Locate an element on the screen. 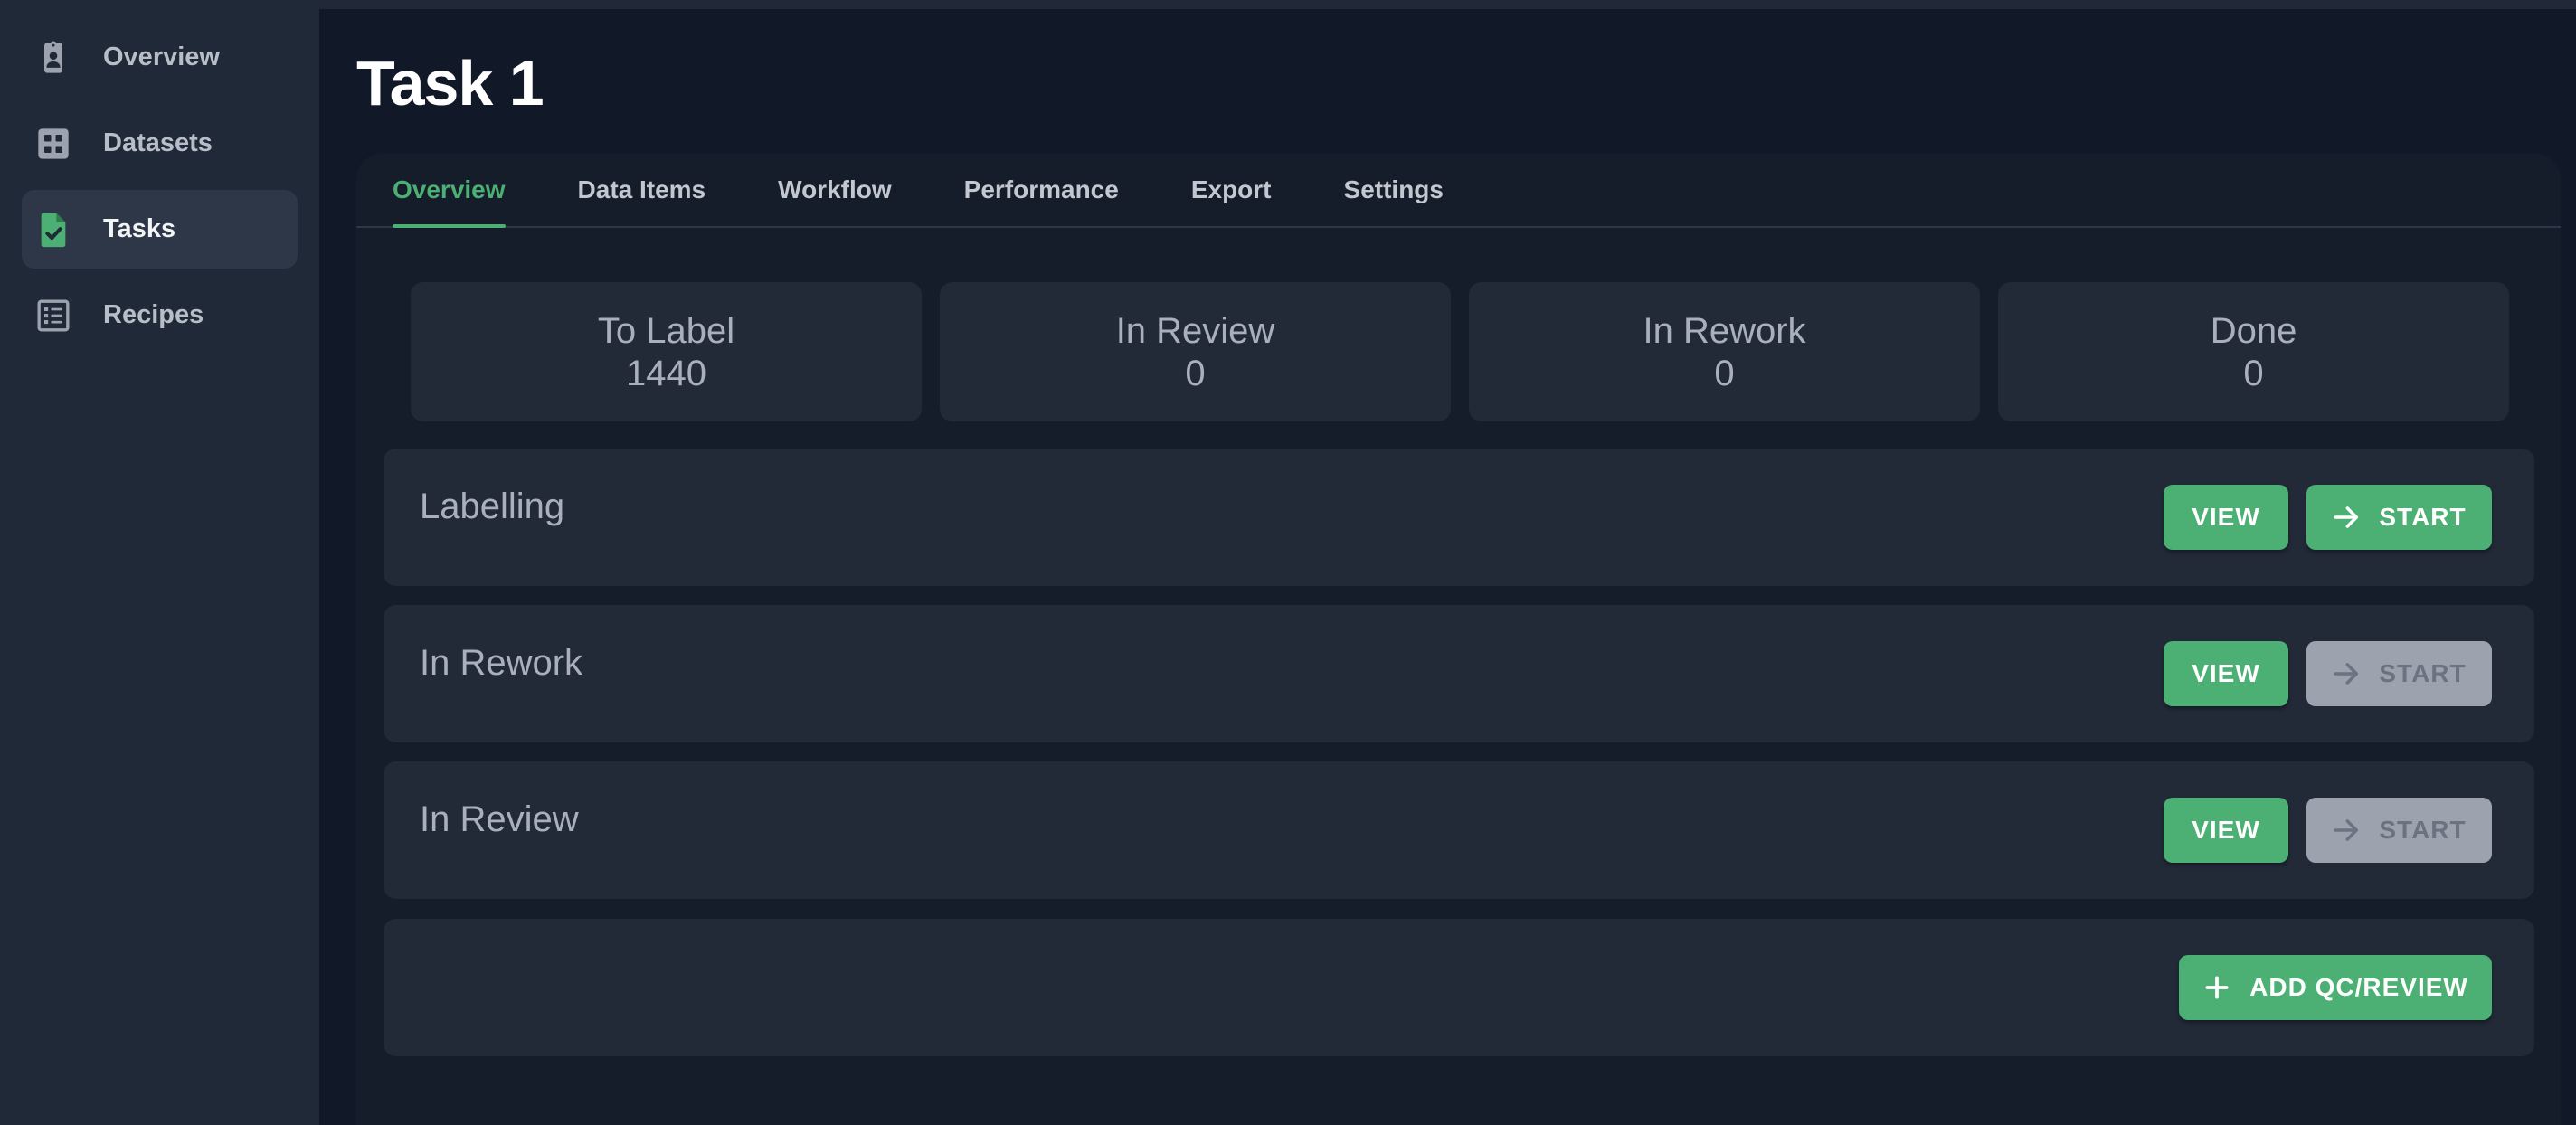 This screenshot has height=1125, width=2576. sidebar-item-label: Datasets is located at coordinates (158, 142).